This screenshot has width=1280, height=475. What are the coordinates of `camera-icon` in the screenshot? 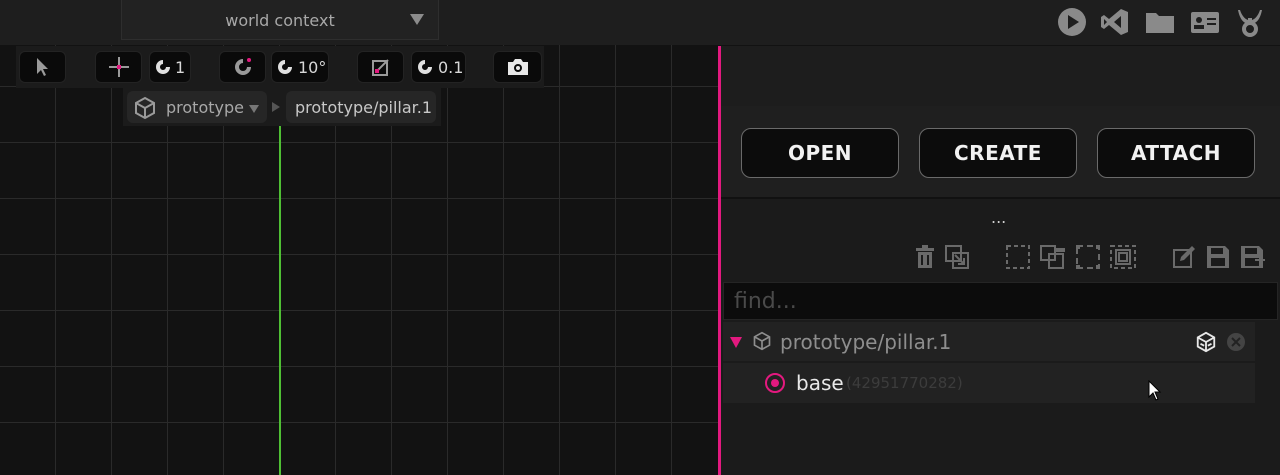 It's located at (517, 67).